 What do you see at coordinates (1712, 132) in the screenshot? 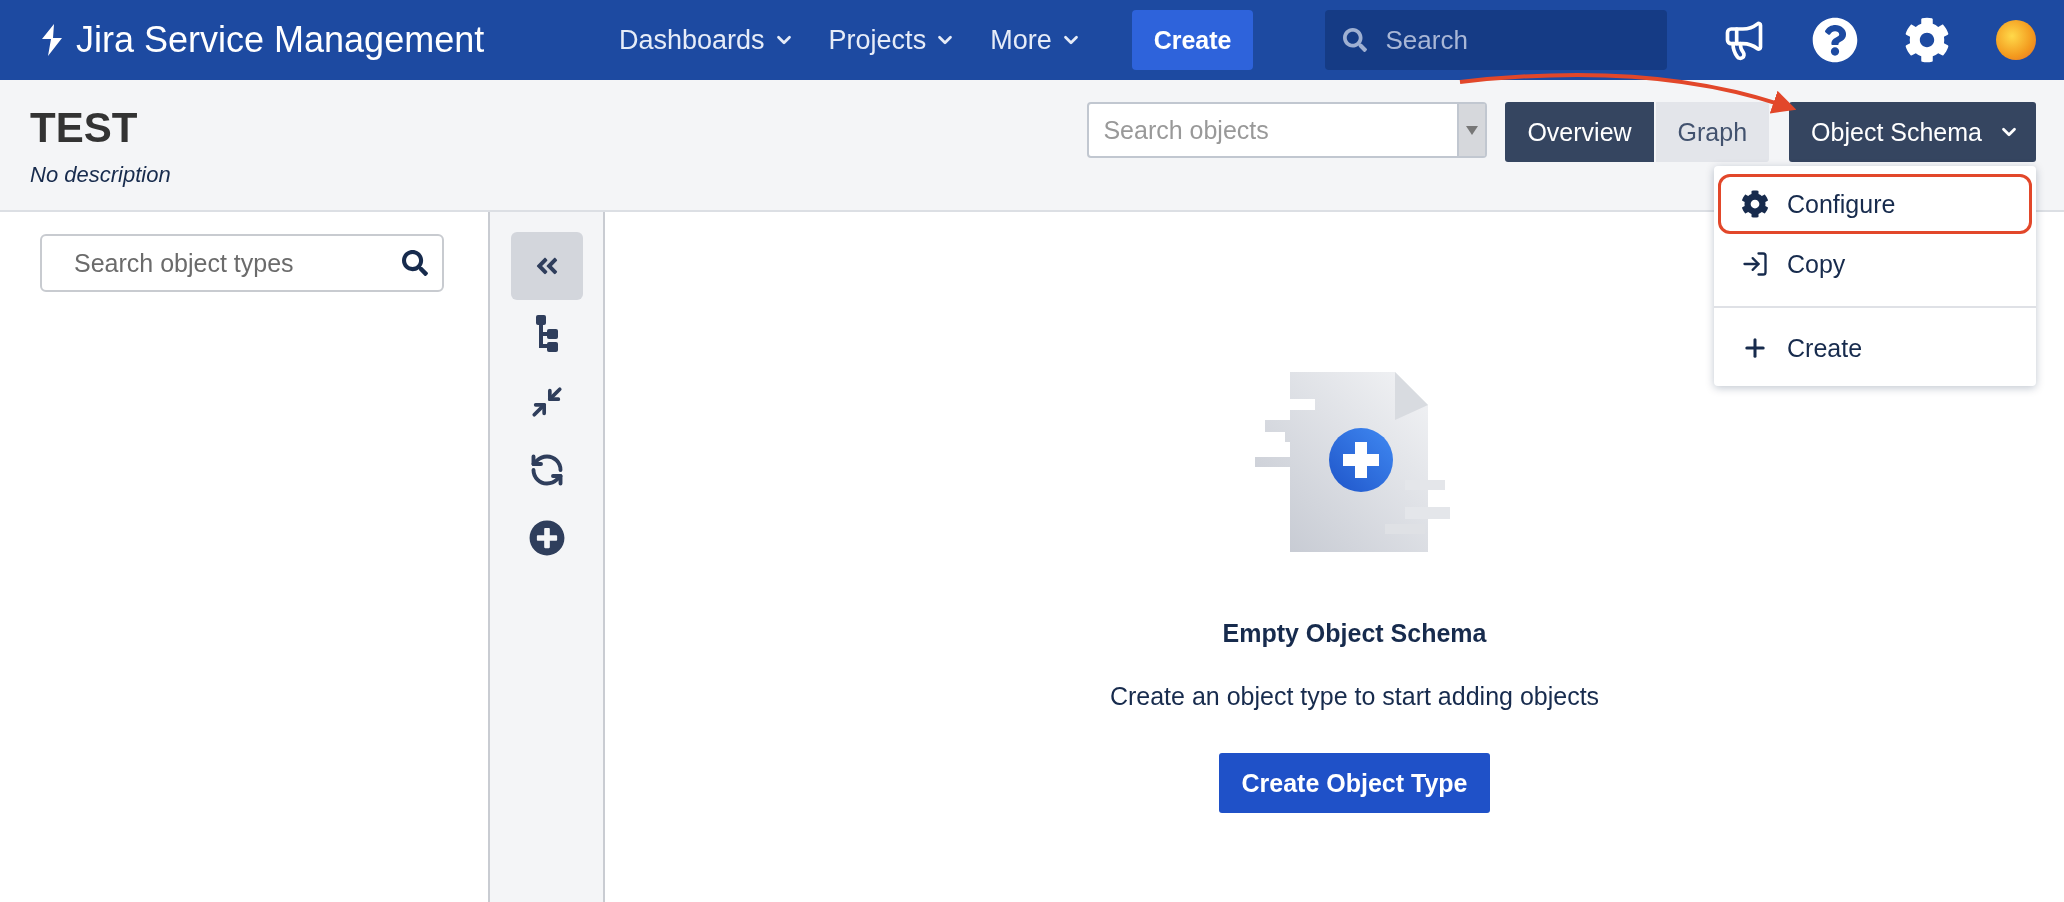
I see `view-tab: Graph` at bounding box center [1712, 132].